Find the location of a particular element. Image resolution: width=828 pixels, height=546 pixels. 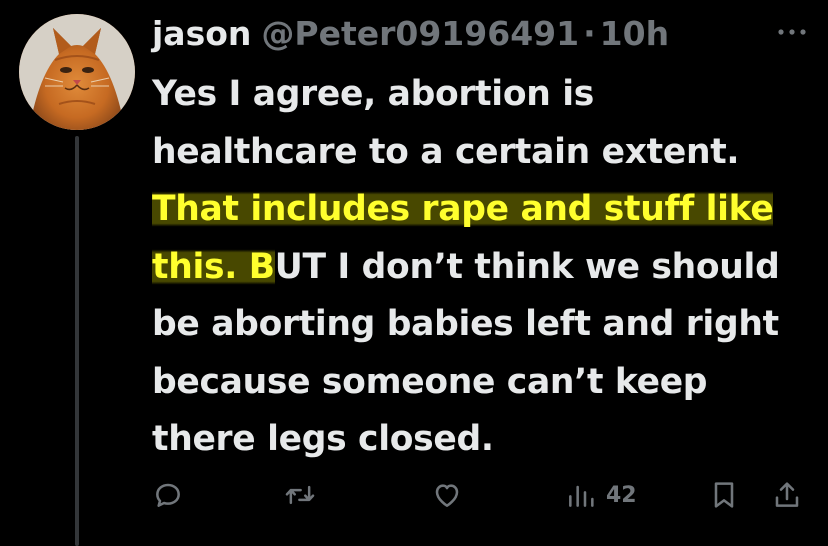

like-icon is located at coordinates (447, 495).